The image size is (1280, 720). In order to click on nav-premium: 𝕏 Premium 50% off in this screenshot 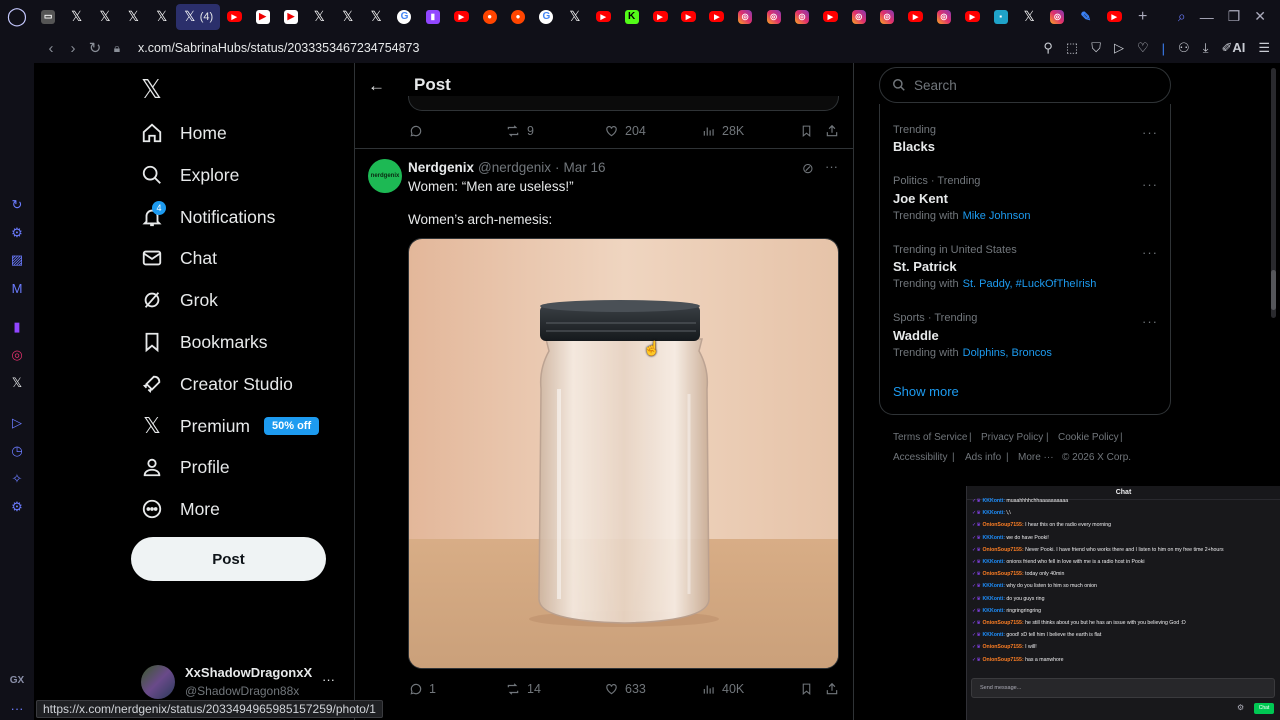, I will do `click(230, 426)`.